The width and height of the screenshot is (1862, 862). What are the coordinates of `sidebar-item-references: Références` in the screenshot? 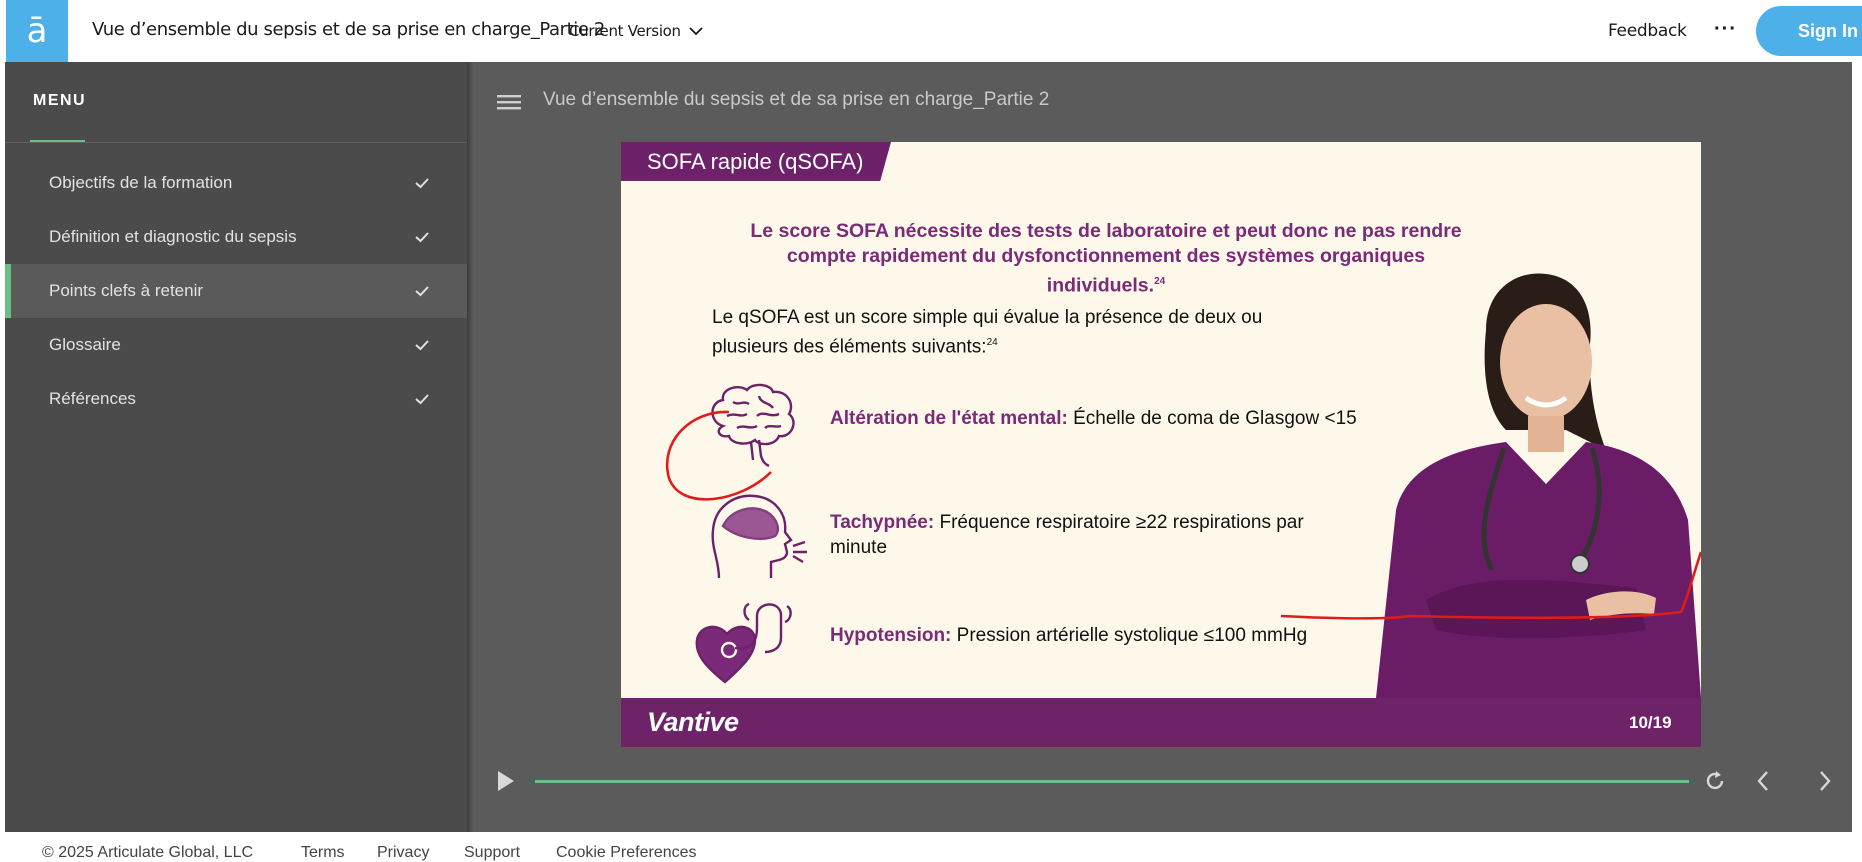 It's located at (236, 399).